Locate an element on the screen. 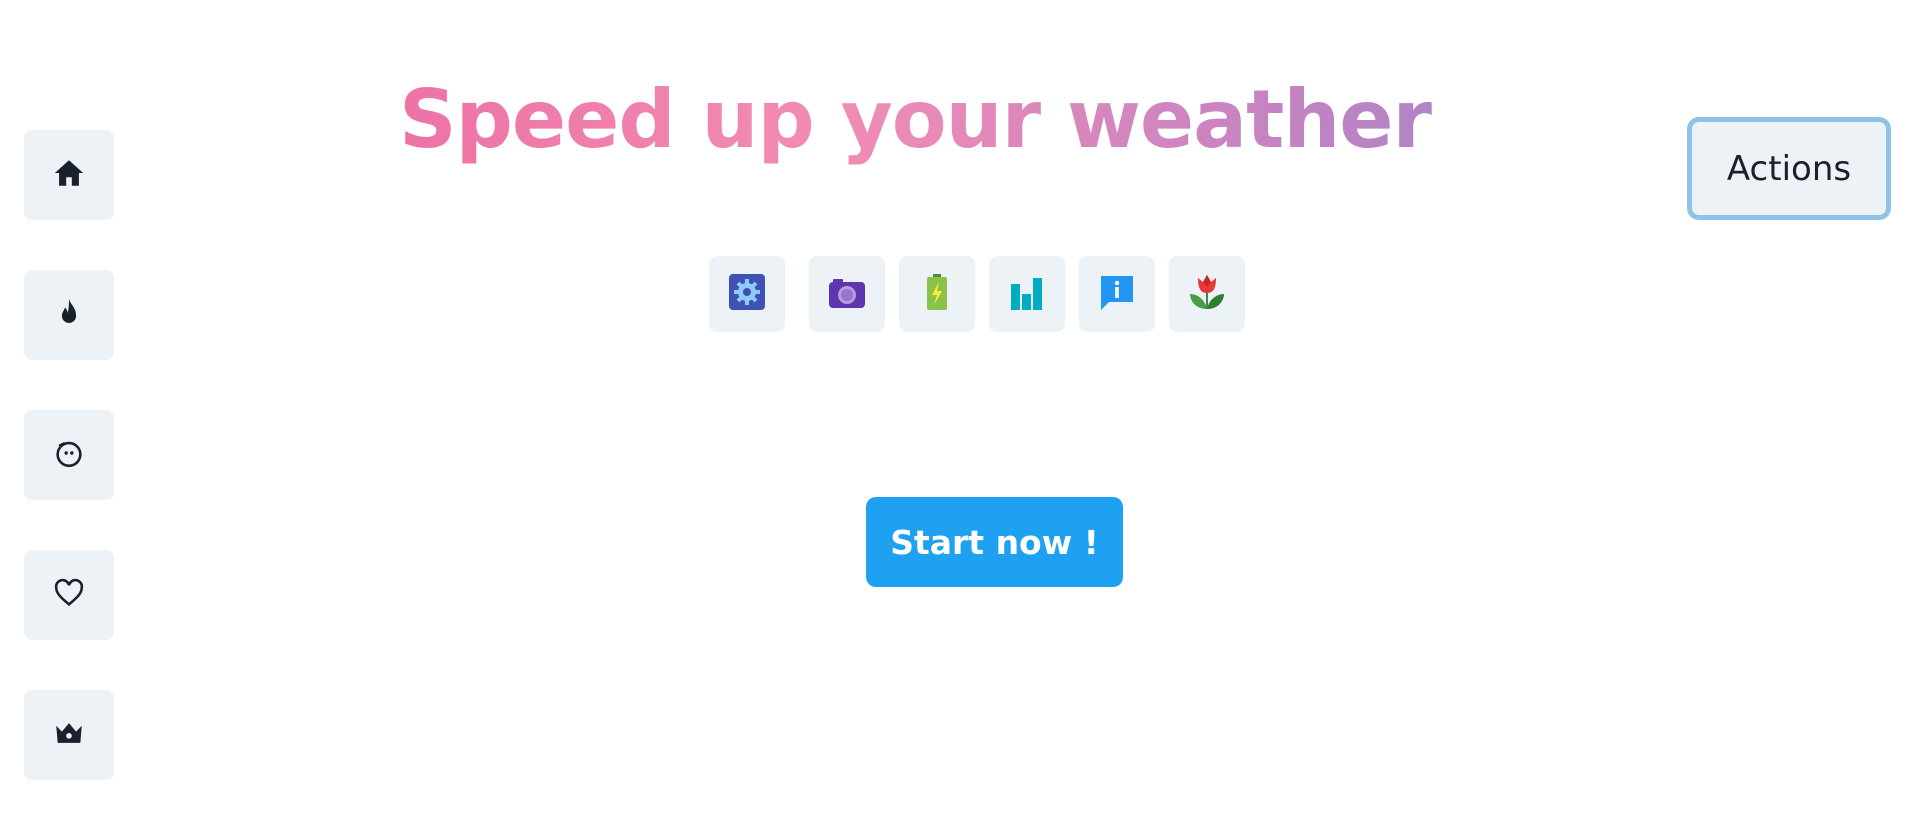 Image resolution: width=1914 pixels, height=827 pixels. sidebar-item-face is located at coordinates (69, 455).